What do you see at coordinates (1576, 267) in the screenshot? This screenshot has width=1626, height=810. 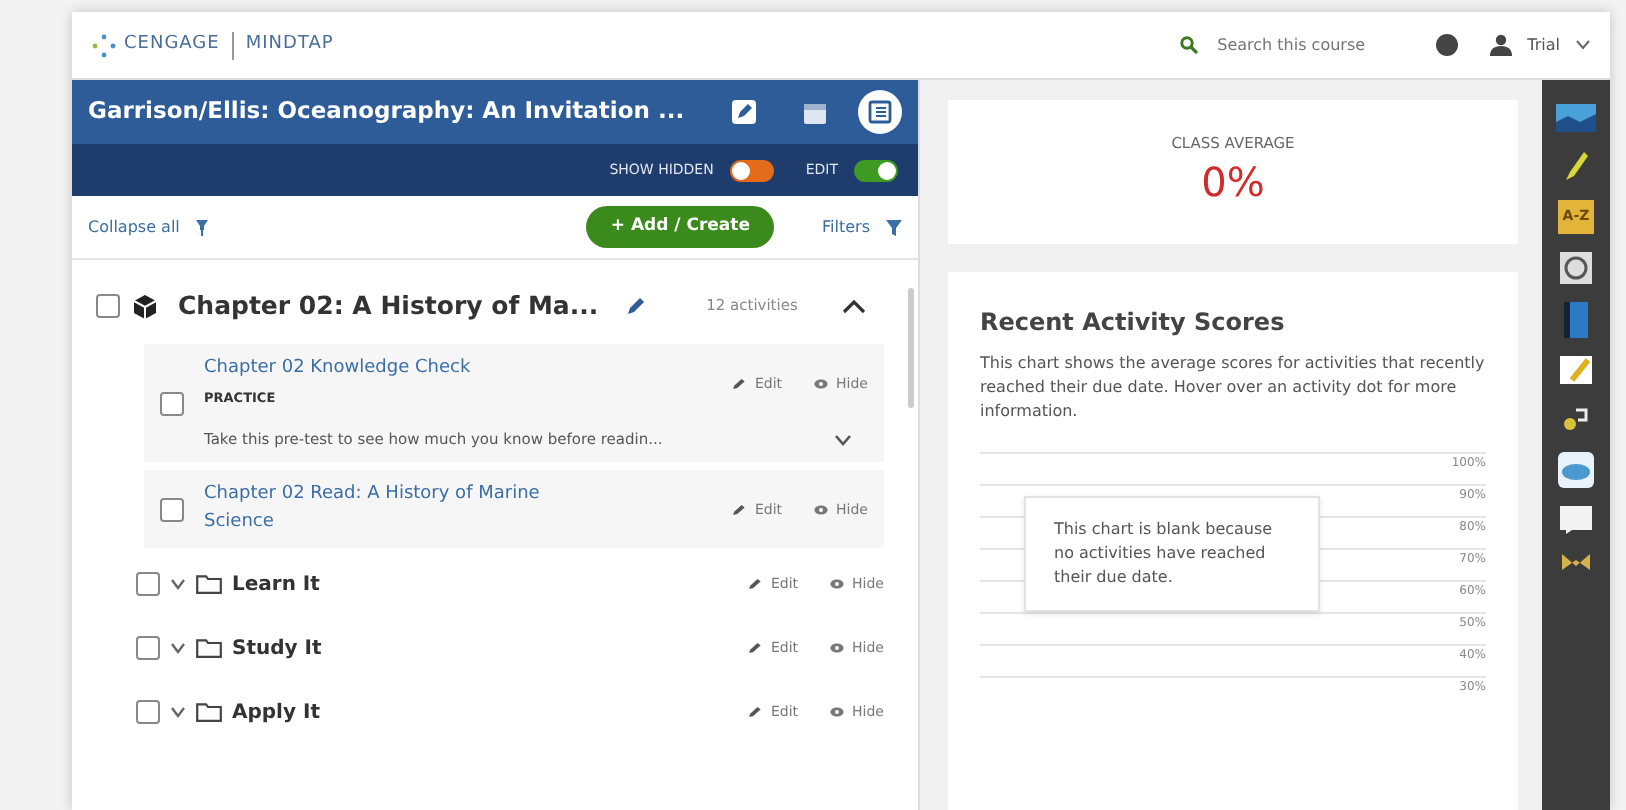 I see `clock-icon` at bounding box center [1576, 267].